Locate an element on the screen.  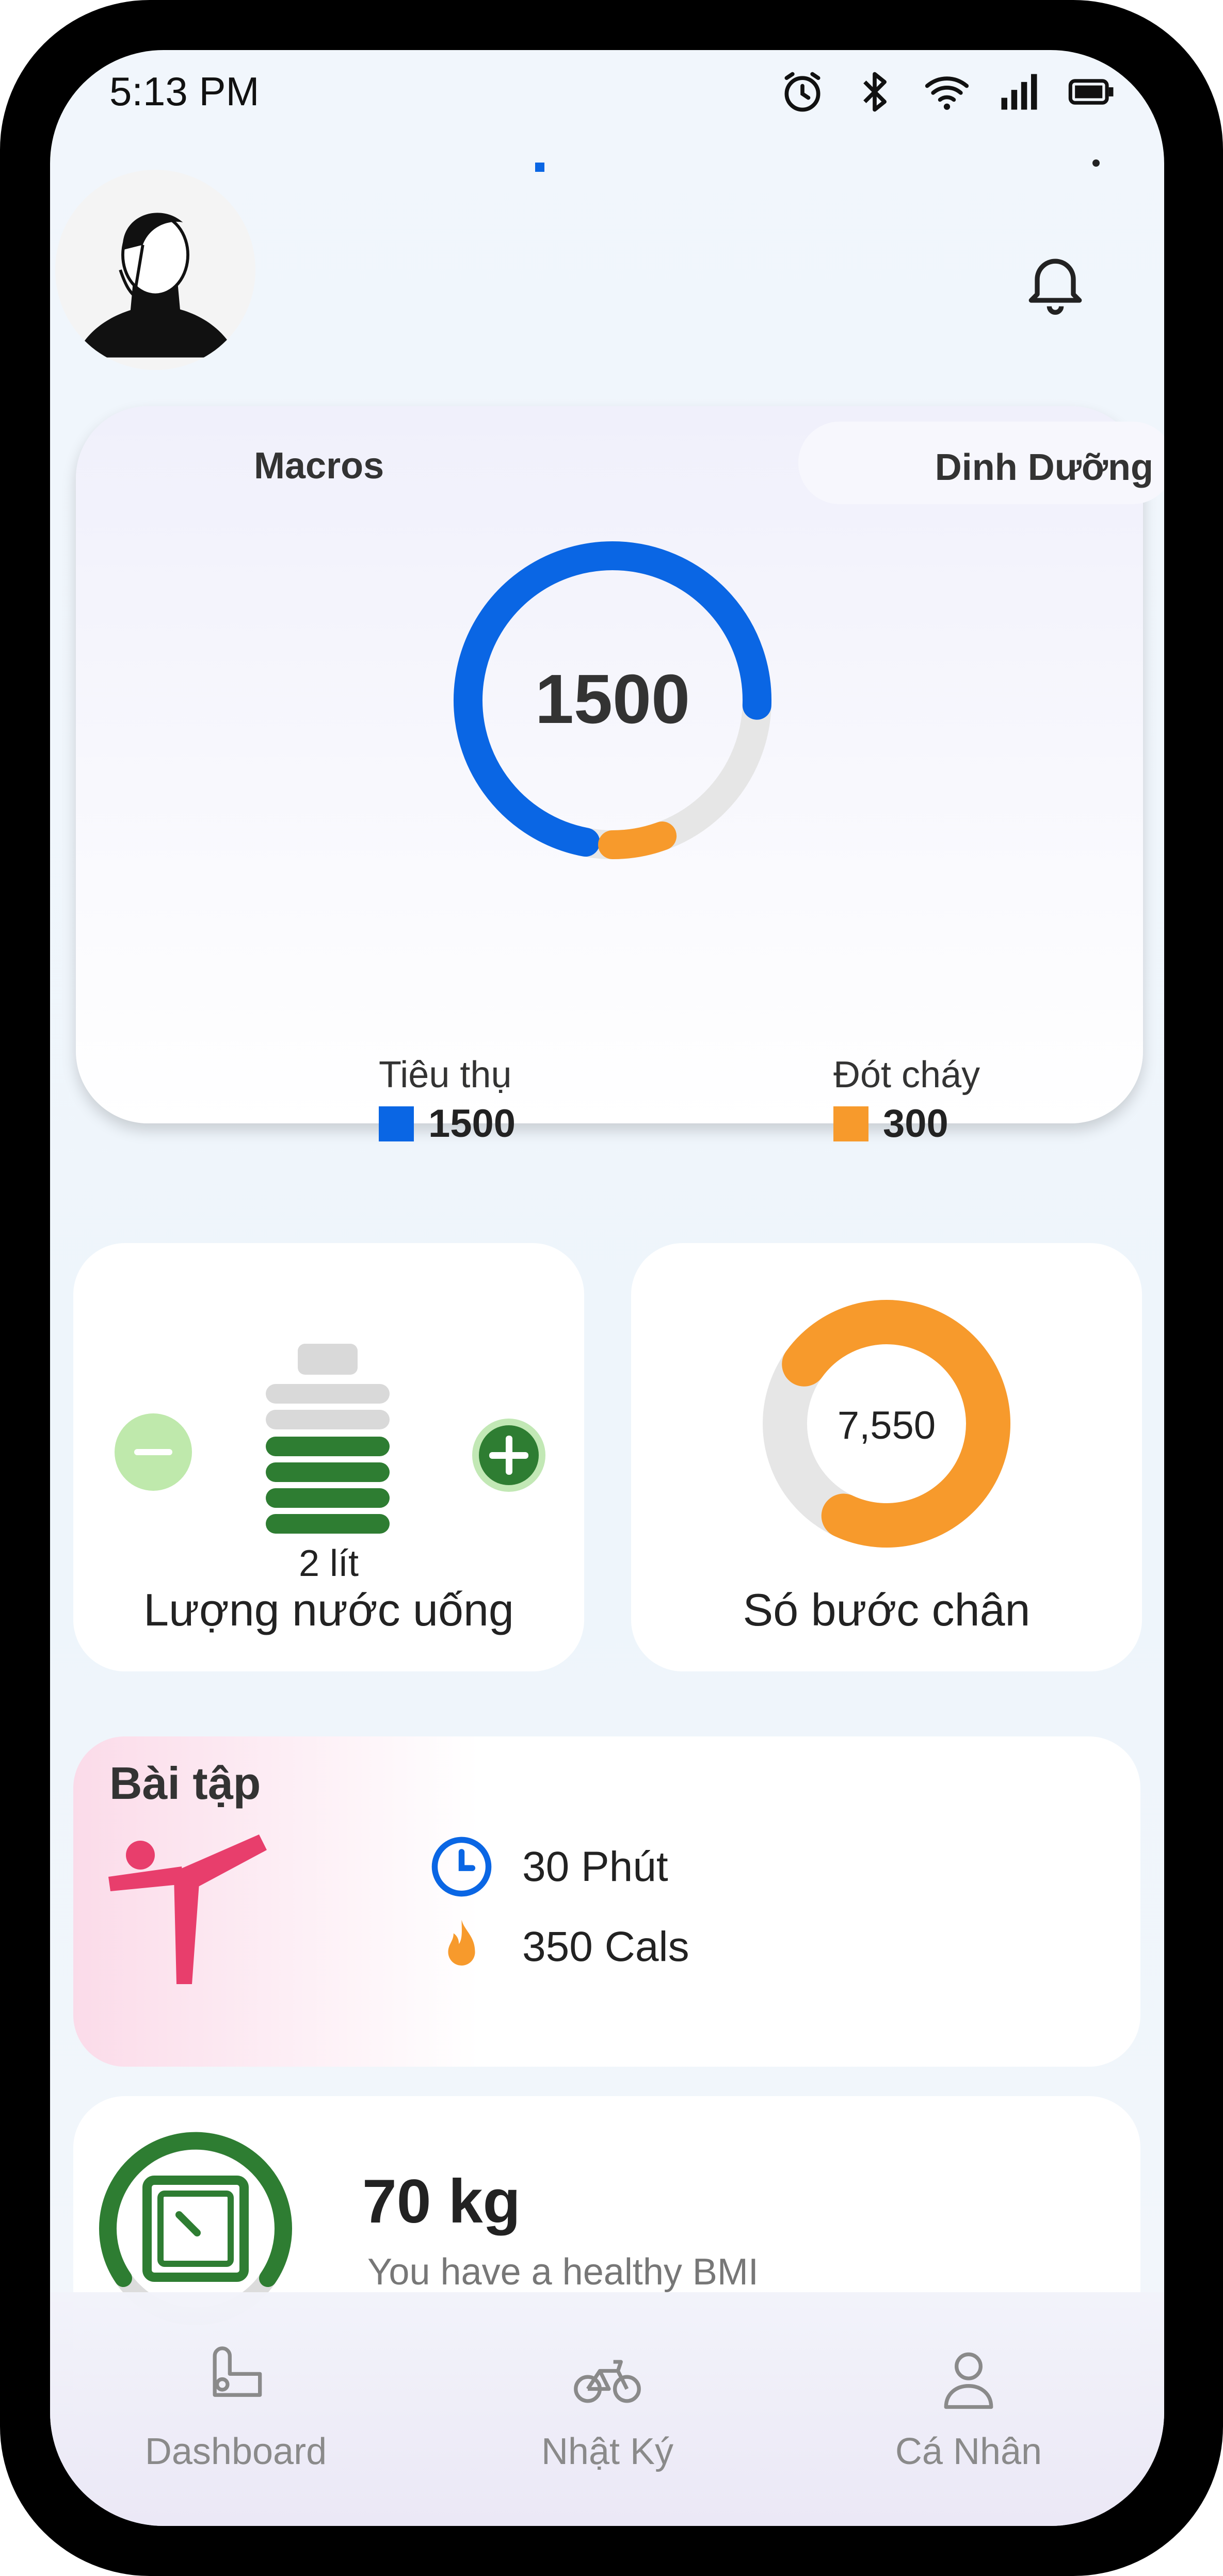
bmi-message: You have a healthy BMI is located at coordinates (563, 2272).